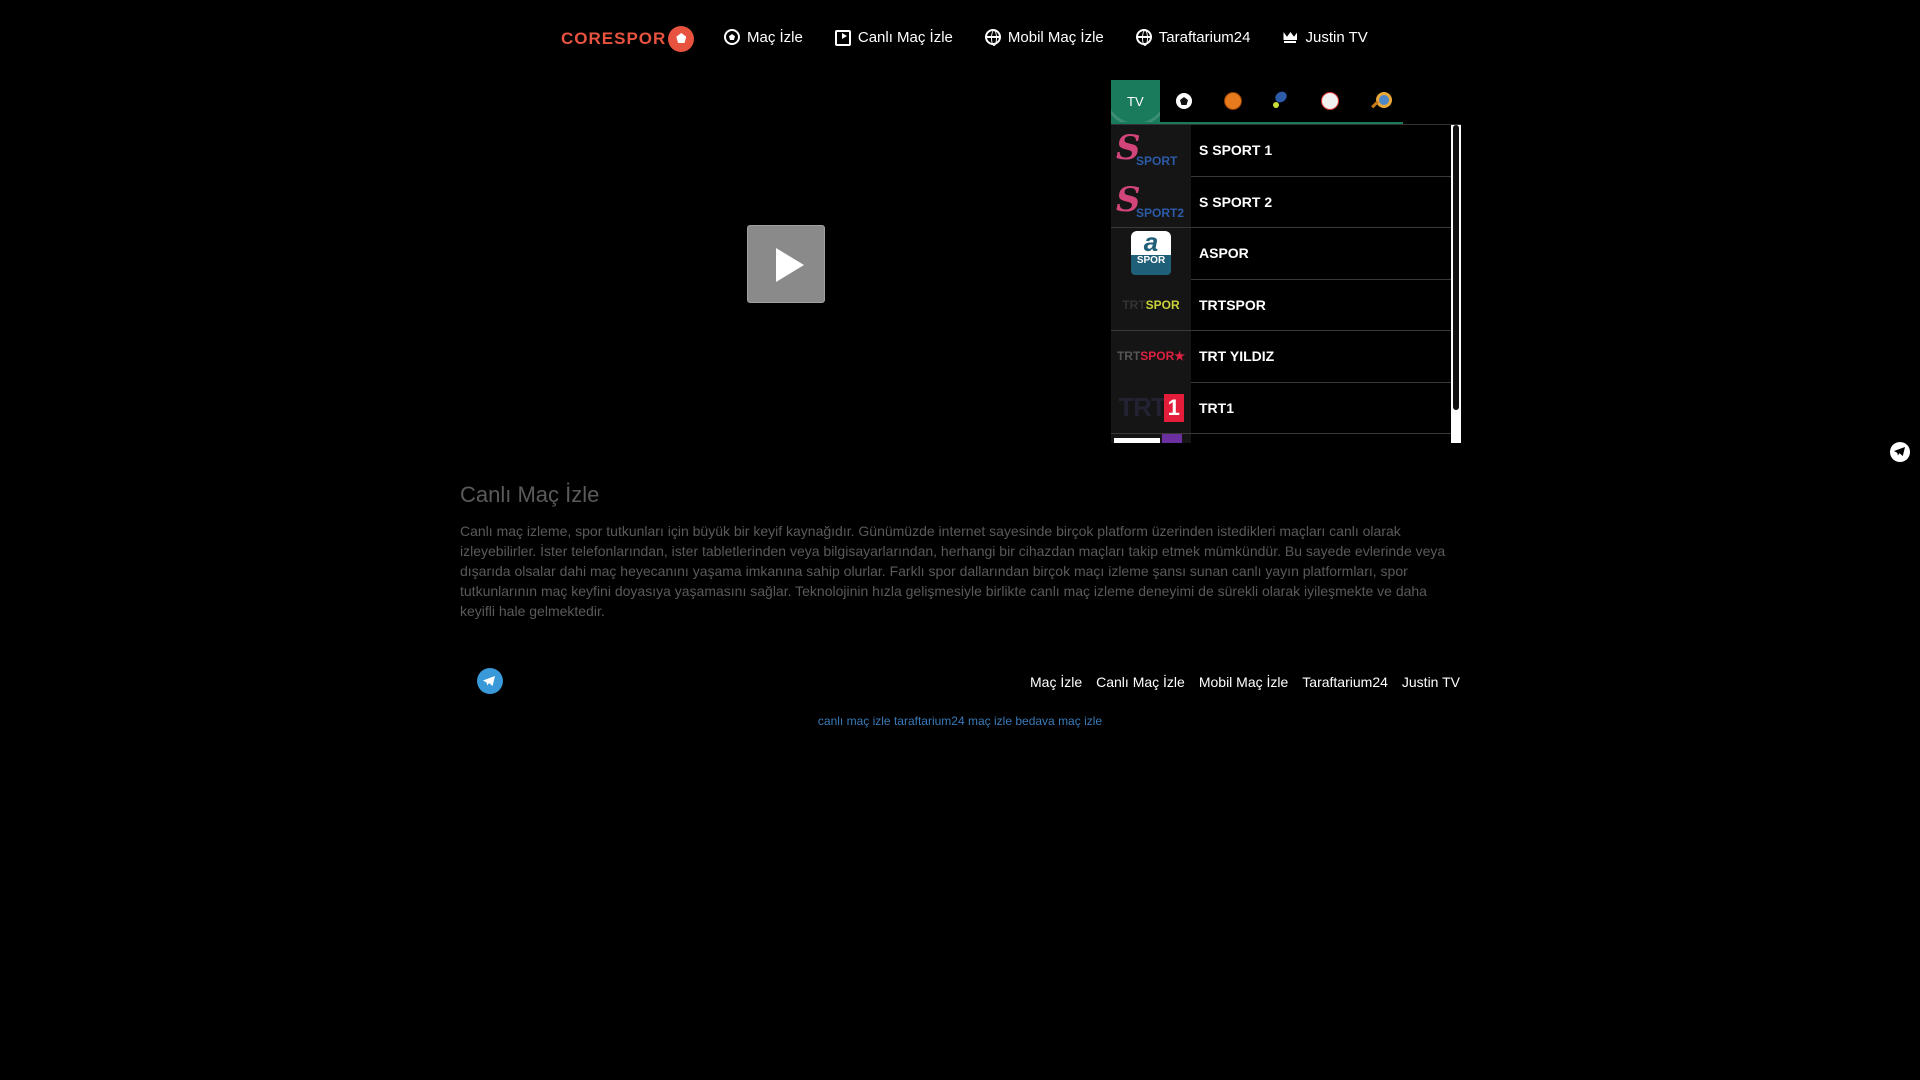 The width and height of the screenshot is (1920, 1080). I want to click on nav-justin-tv: Justin TV, so click(1325, 37).